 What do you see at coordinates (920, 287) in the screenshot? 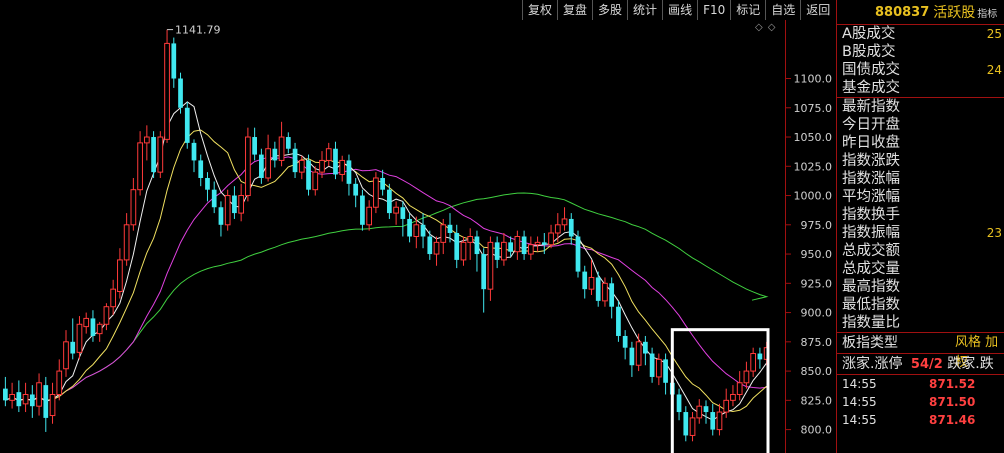
I see `panel-row: 最高指数` at bounding box center [920, 287].